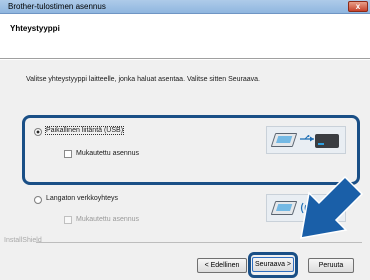 The height and width of the screenshot is (280, 370). I want to click on window-title: Brother-tulostimen asennus, so click(57, 6).